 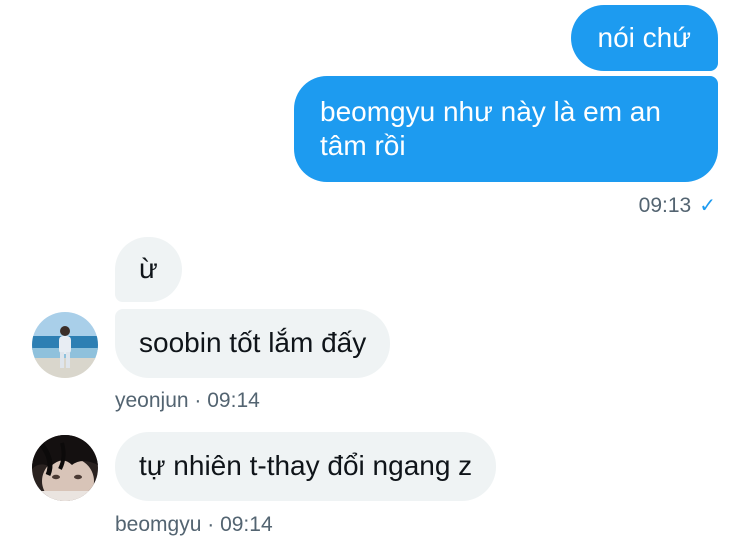 What do you see at coordinates (306, 466) in the screenshot?
I see `incoming-message: tự nhiên t-thay đổi ngang z` at bounding box center [306, 466].